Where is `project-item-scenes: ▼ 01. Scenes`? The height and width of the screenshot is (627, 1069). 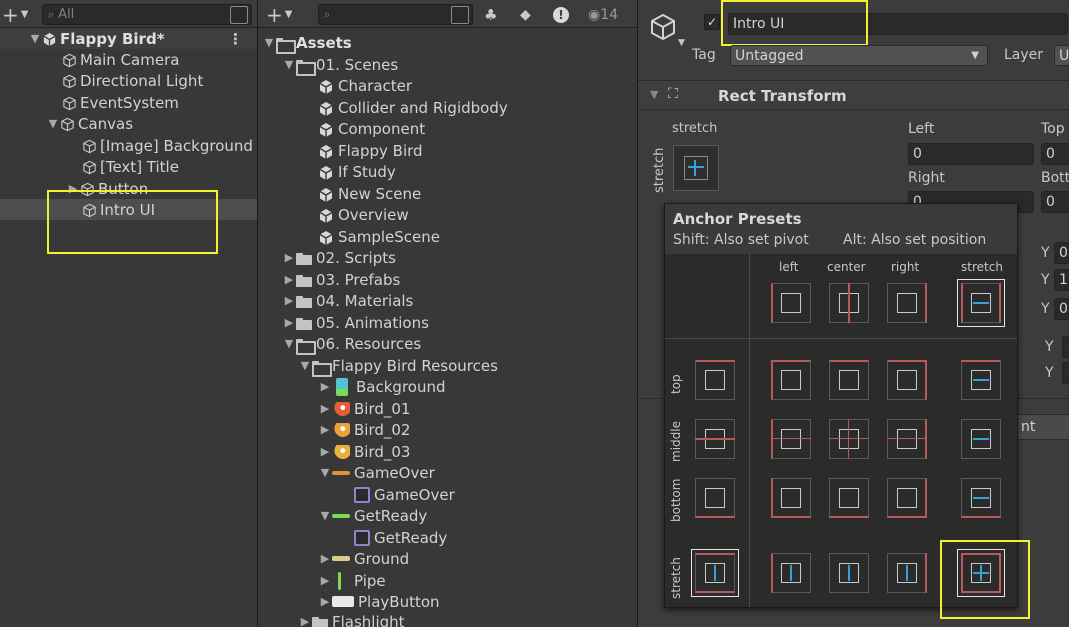 project-item-scenes: ▼ 01. Scenes is located at coordinates (447, 65).